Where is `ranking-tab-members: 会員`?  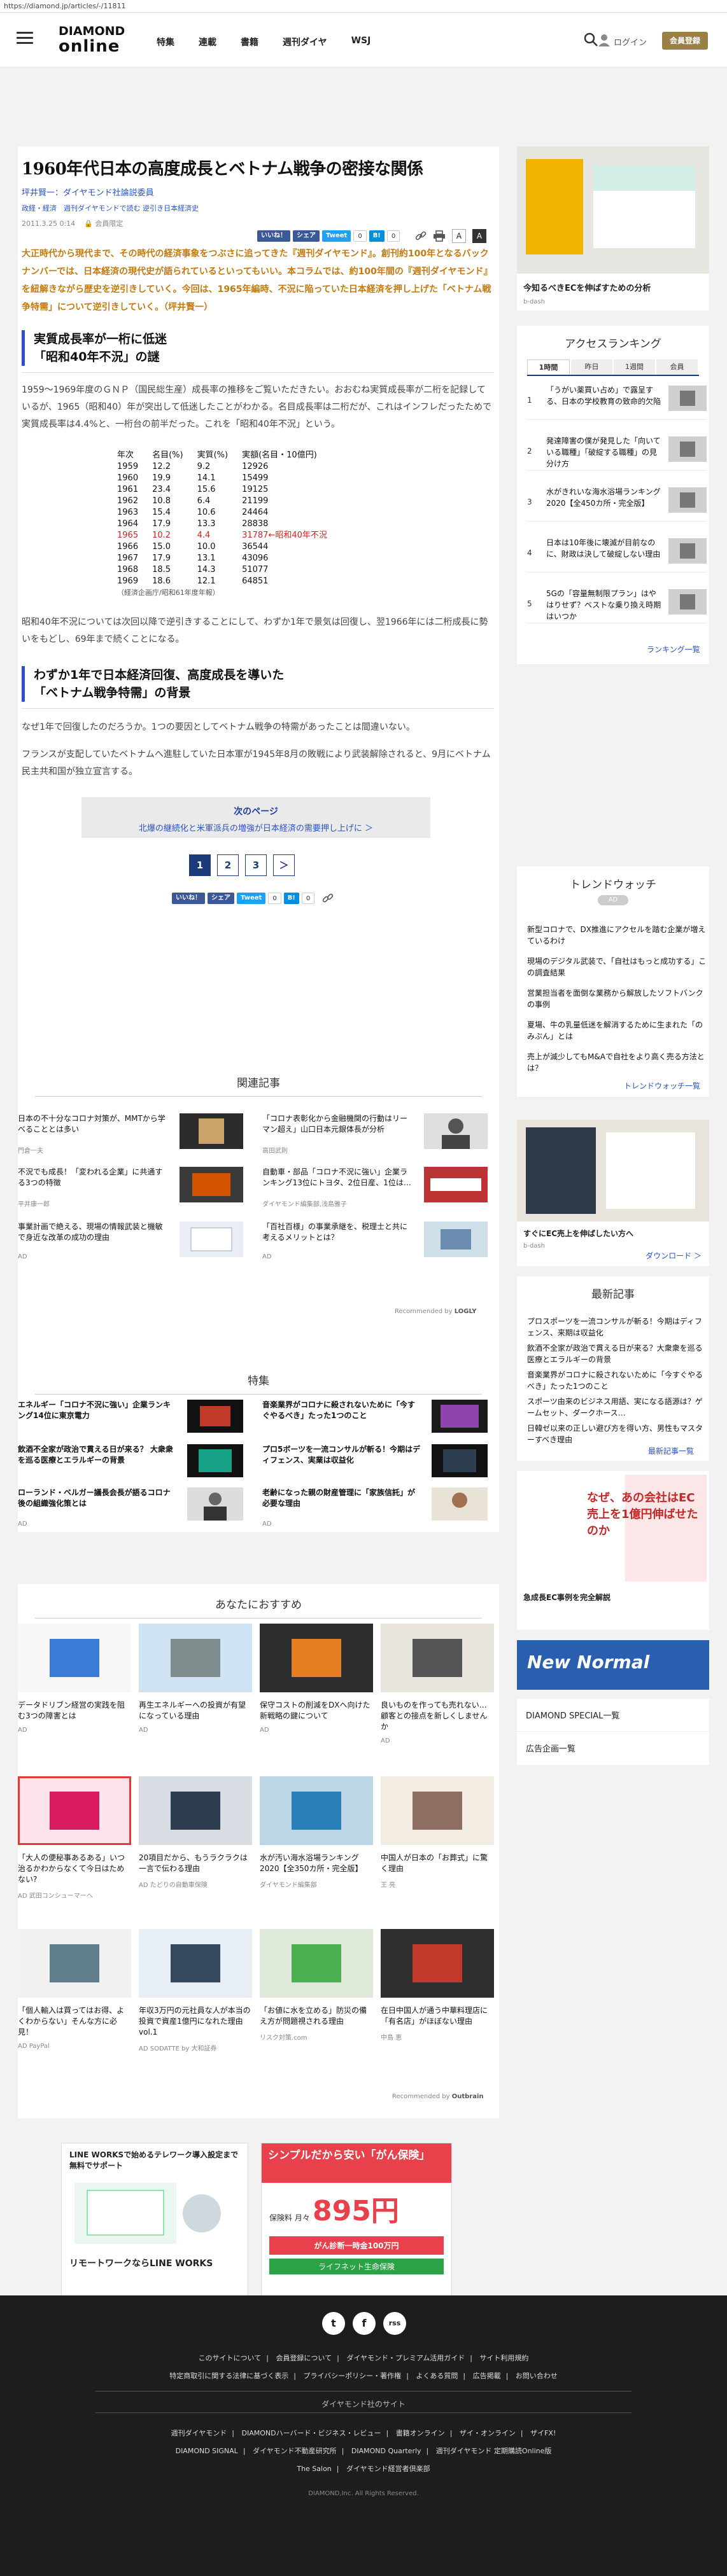
ranking-tab-members: 会員 is located at coordinates (677, 367).